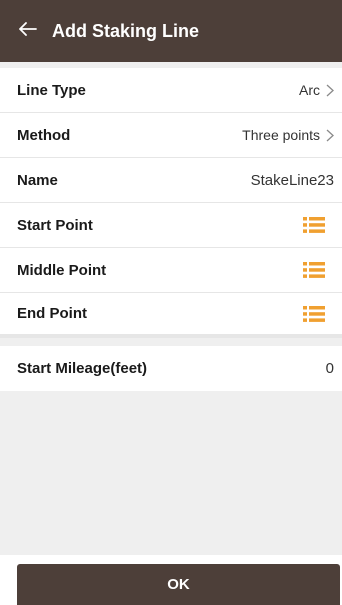 This screenshot has width=342, height=605. Describe the element at coordinates (171, 270) in the screenshot. I see `middle-point-row: Middle Point` at that location.